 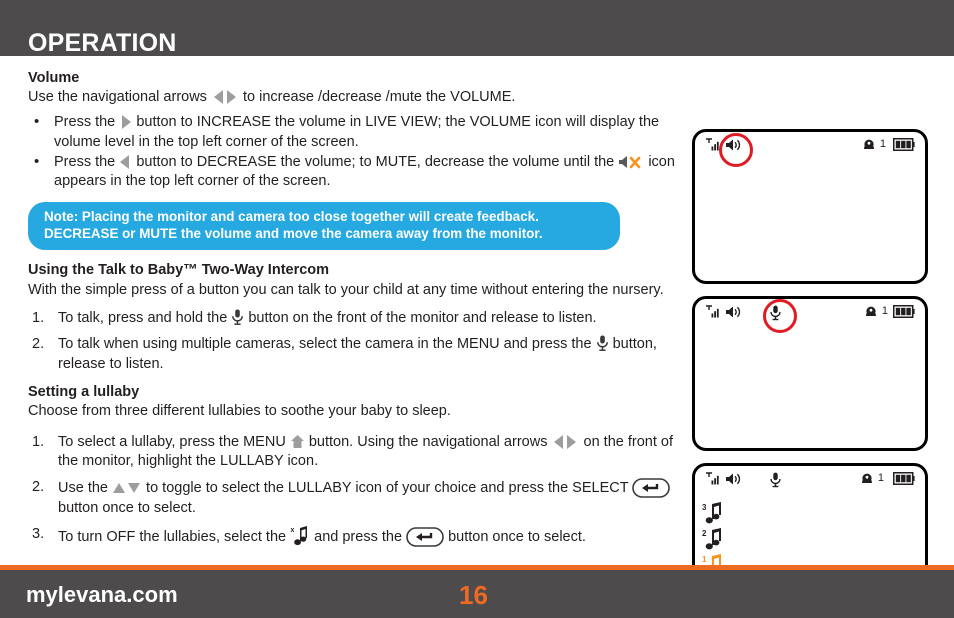 What do you see at coordinates (125, 162) in the screenshot?
I see `left-arrow-icon` at bounding box center [125, 162].